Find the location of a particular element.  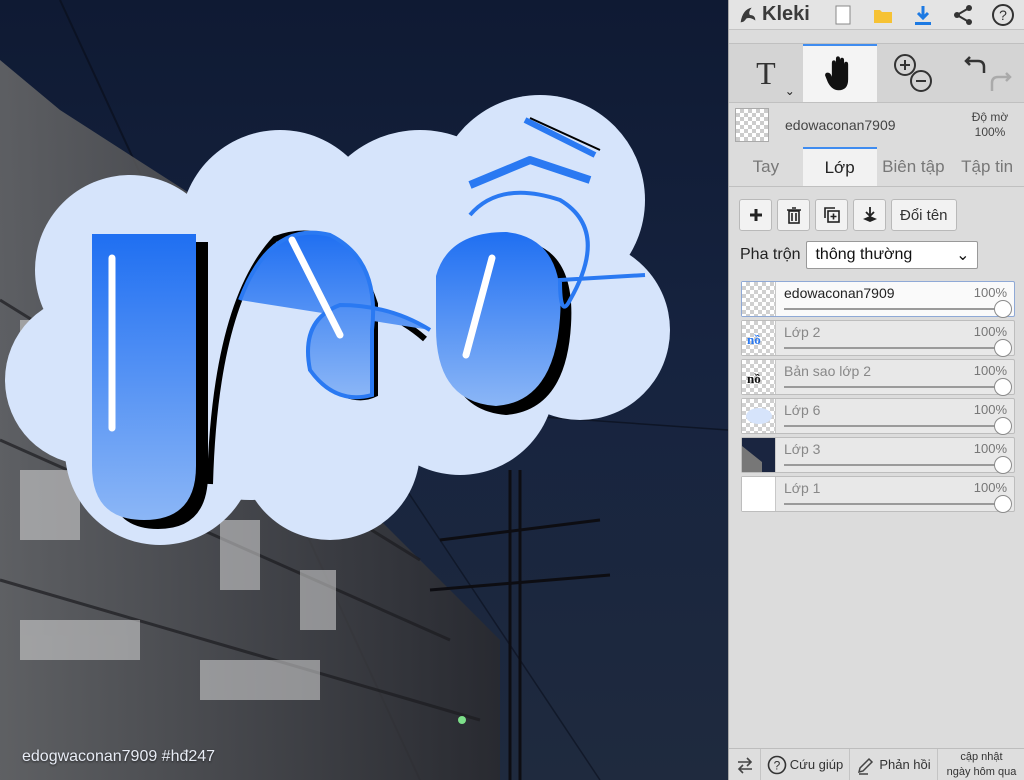

layer-item: edowaconan7909 100% is located at coordinates (878, 299).